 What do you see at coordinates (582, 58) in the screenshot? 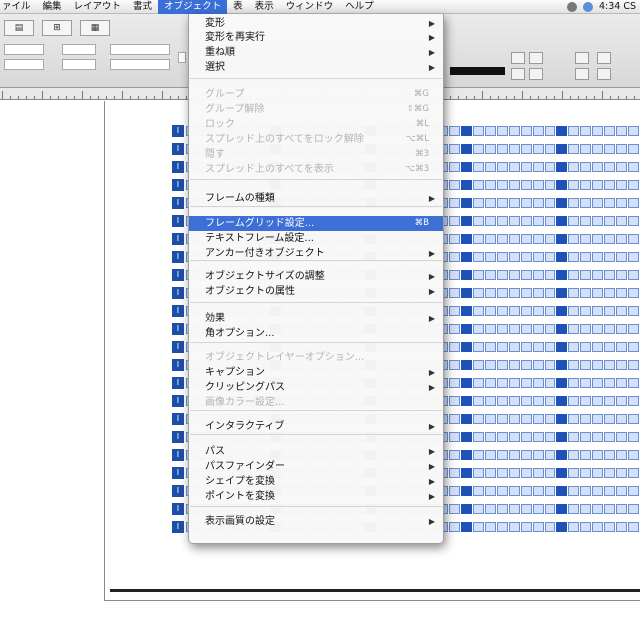
I see `swatch-icon` at bounding box center [582, 58].